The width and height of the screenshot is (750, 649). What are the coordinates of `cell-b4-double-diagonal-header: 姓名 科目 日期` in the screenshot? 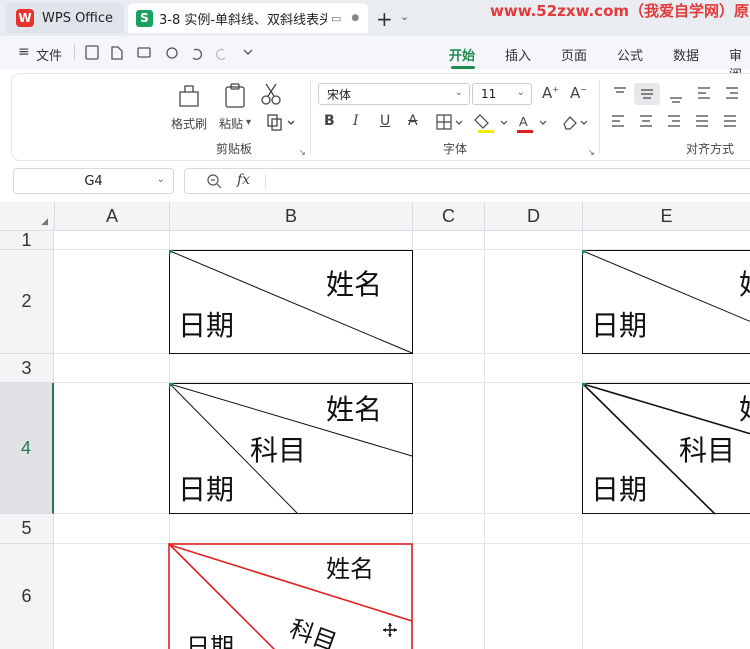 It's located at (291, 449).